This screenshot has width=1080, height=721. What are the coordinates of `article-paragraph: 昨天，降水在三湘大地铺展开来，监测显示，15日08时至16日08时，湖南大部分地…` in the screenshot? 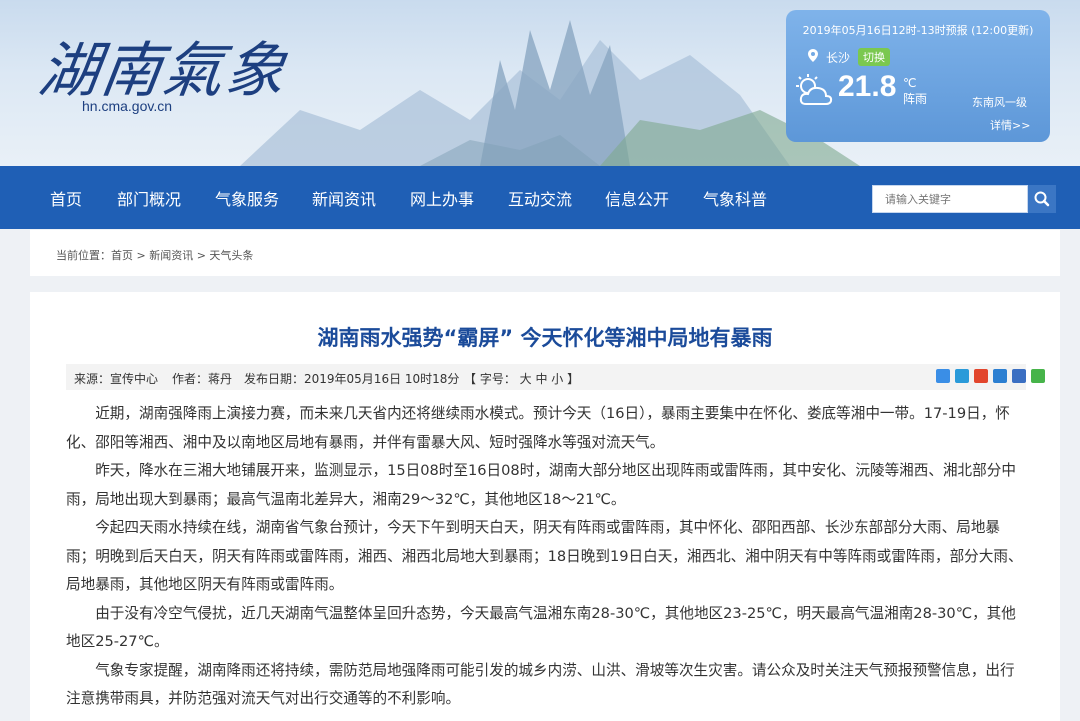 It's located at (541, 485).